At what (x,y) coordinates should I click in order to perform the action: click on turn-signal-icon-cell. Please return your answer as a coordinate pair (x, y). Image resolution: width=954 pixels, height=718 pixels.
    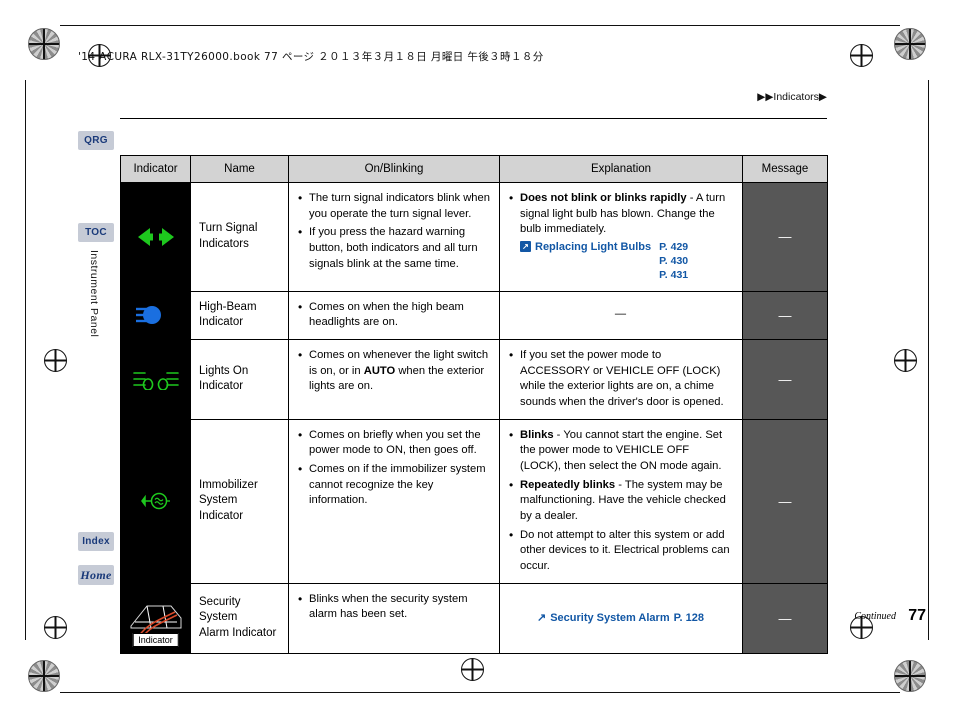
    Looking at the image, I should click on (155, 237).